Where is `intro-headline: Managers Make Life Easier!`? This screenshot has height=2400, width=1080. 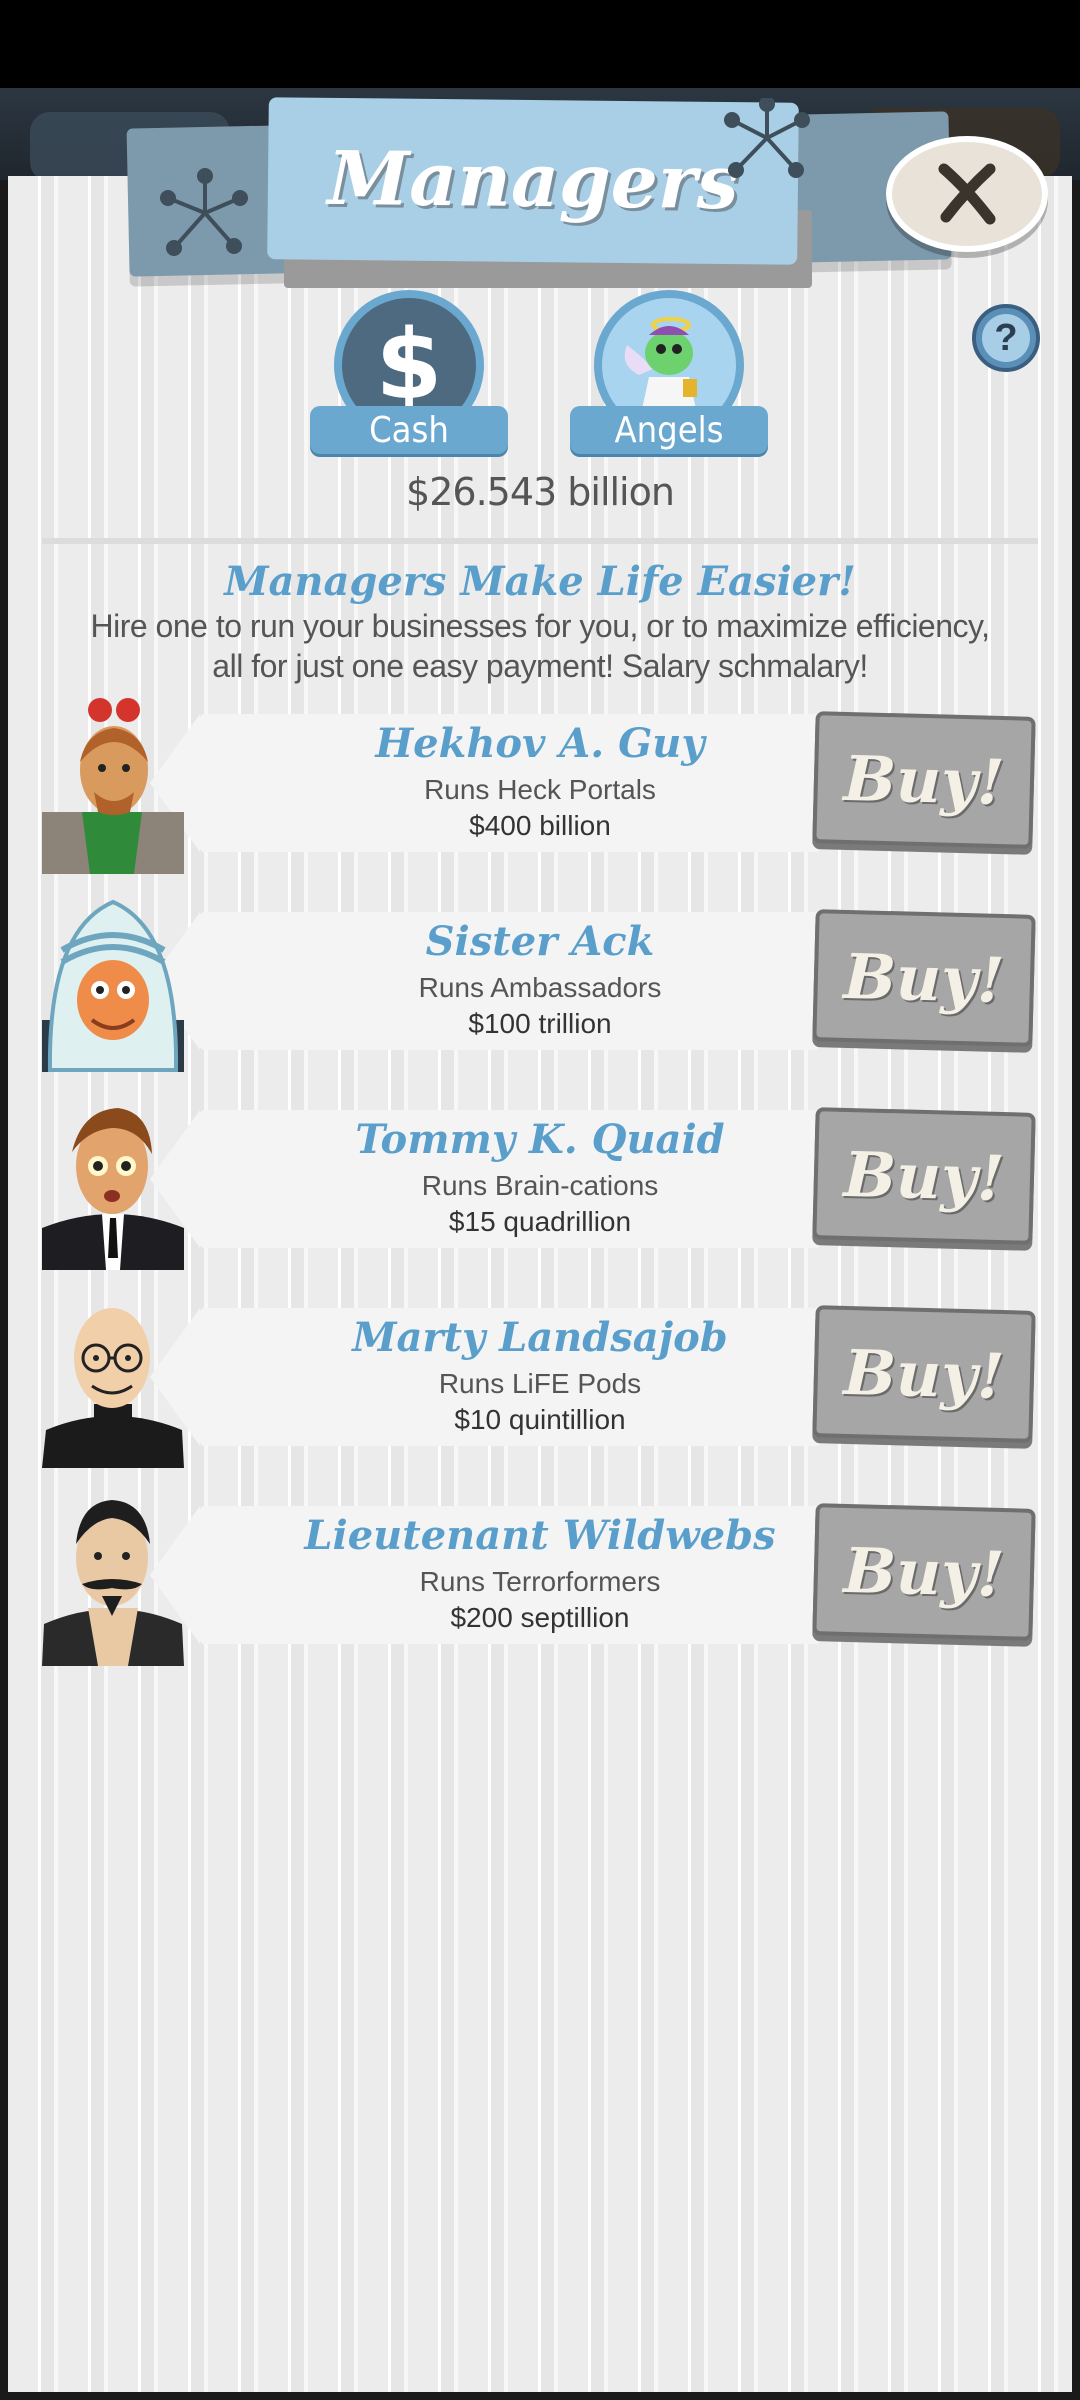
intro-headline: Managers Make Life Easier! is located at coordinates (540, 581).